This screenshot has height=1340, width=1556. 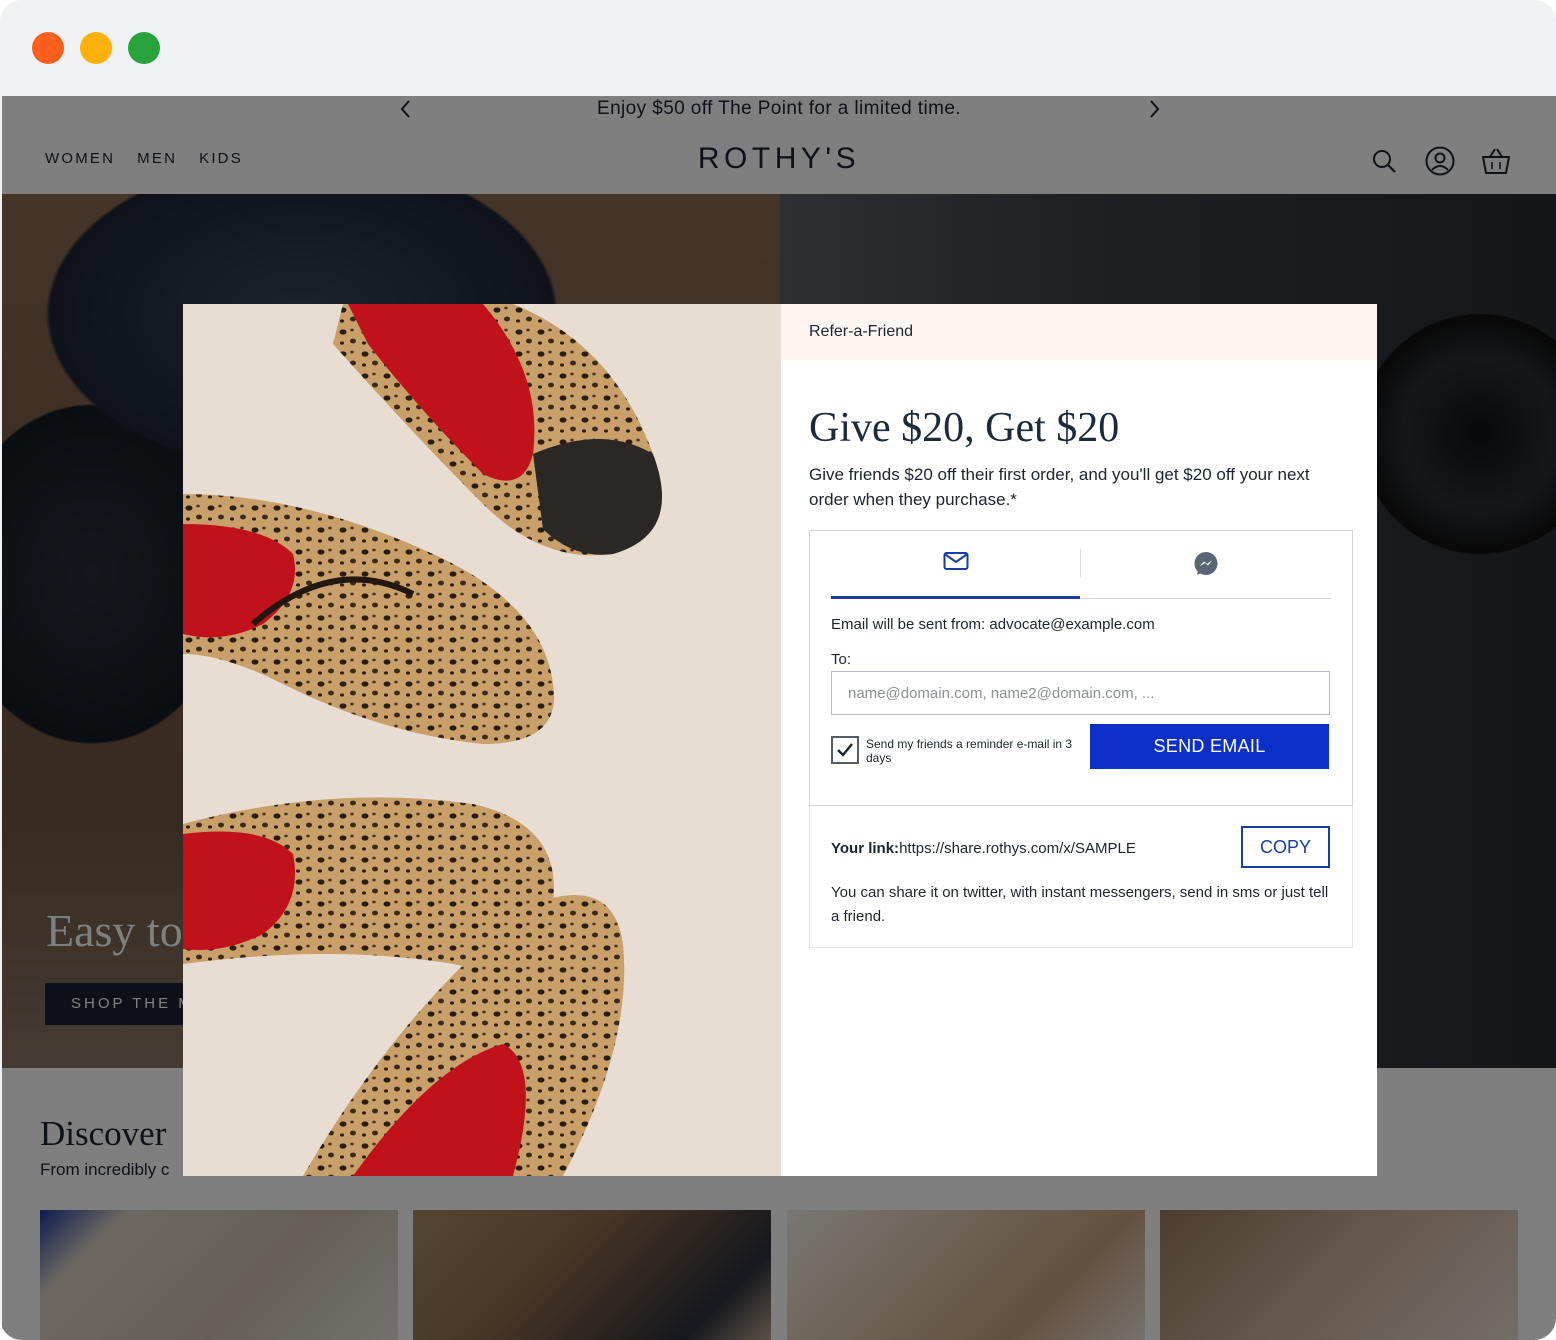 I want to click on envelope-icon, so click(x=955, y=561).